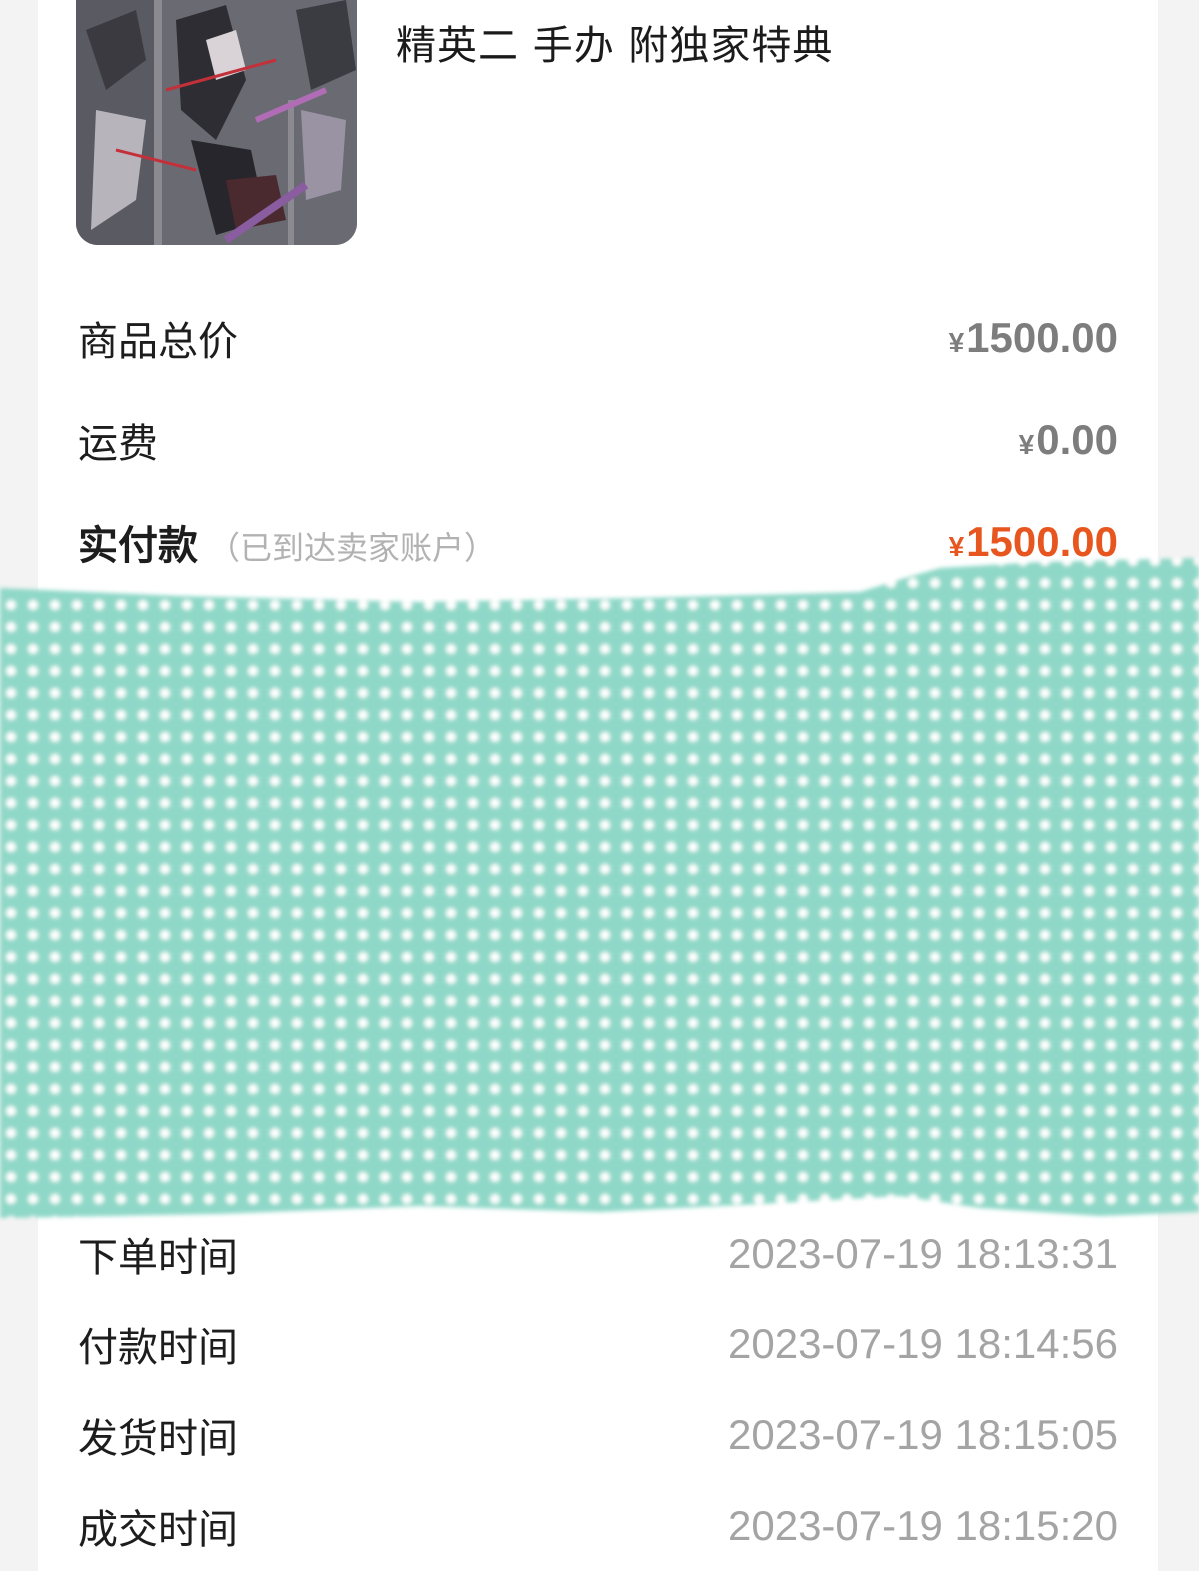 This screenshot has height=1571, width=1199. I want to click on timeline-value: 2023-07-19 18:14:56, so click(923, 1343).